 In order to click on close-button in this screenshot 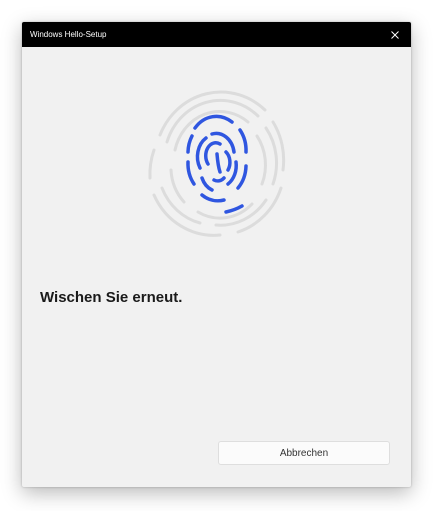, I will do `click(395, 34)`.